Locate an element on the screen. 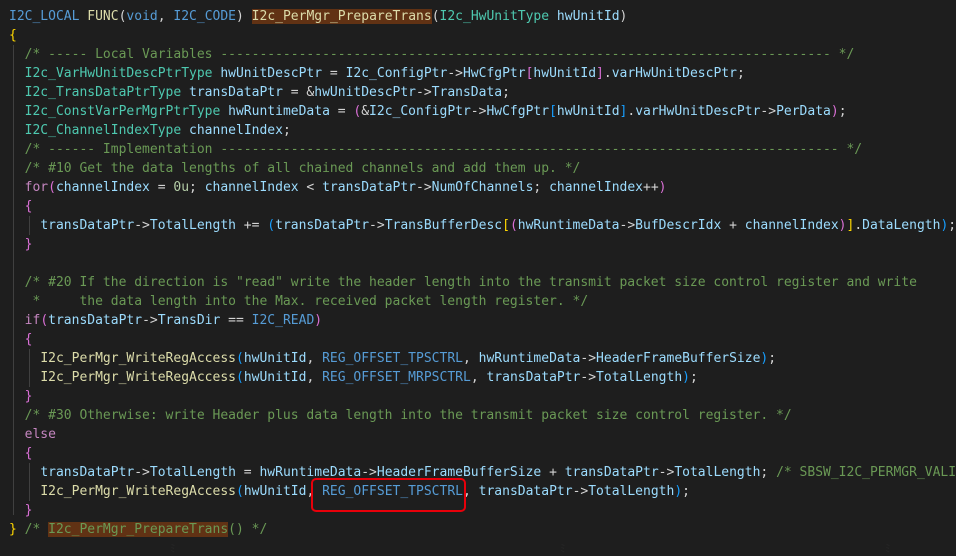 The image size is (956, 556). code-token: channelIndex is located at coordinates (791, 225).